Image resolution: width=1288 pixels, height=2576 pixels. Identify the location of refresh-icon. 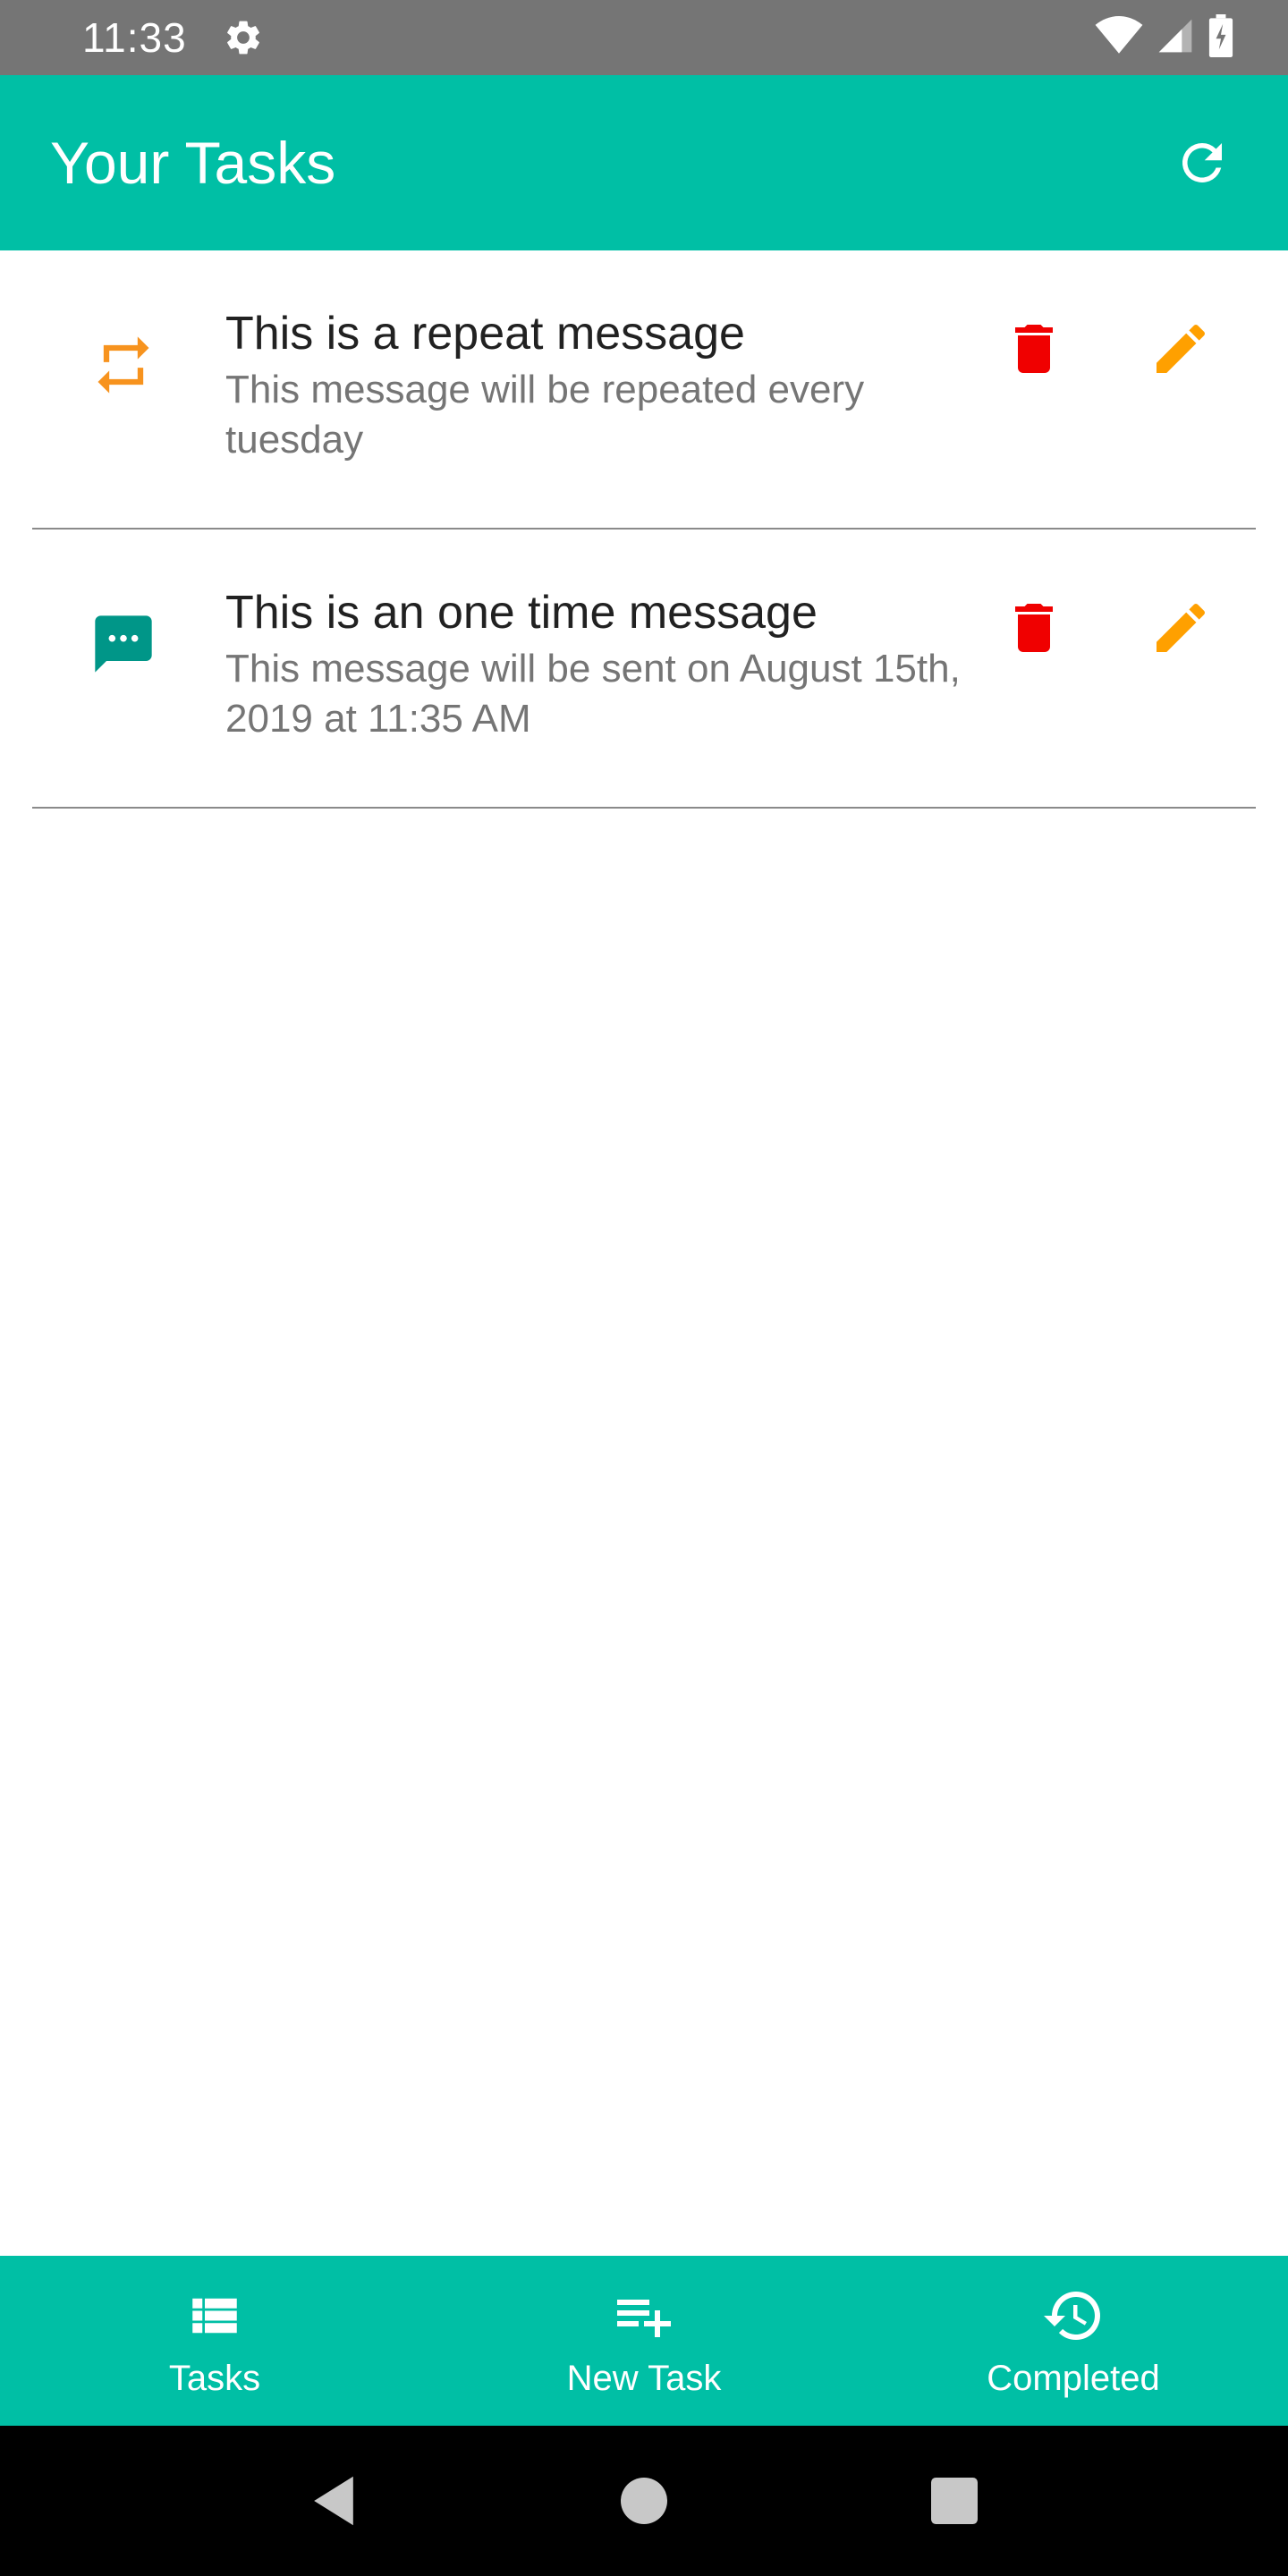
(1202, 162).